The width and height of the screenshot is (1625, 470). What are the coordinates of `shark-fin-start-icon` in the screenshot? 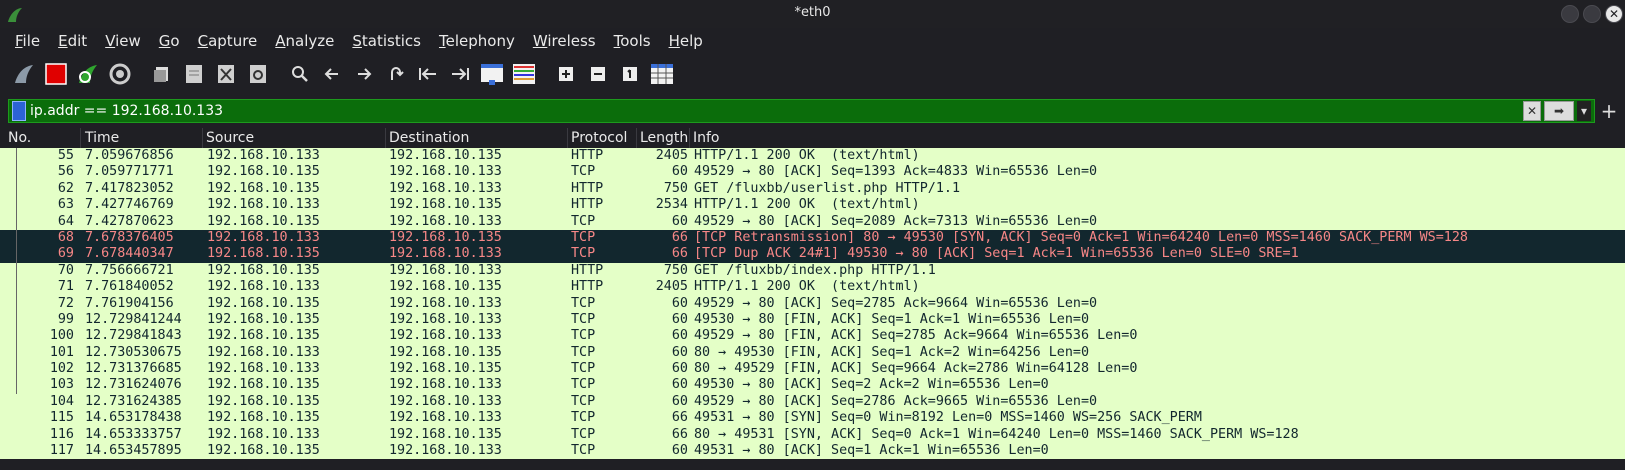 It's located at (24, 74).